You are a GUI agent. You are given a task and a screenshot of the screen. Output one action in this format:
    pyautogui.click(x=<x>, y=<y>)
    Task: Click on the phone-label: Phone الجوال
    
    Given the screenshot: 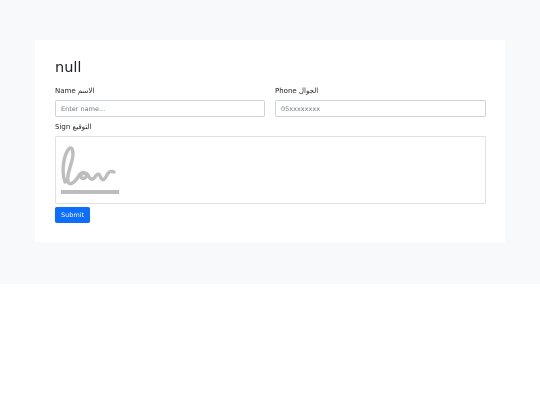 What is the action you would take?
    pyautogui.click(x=297, y=91)
    